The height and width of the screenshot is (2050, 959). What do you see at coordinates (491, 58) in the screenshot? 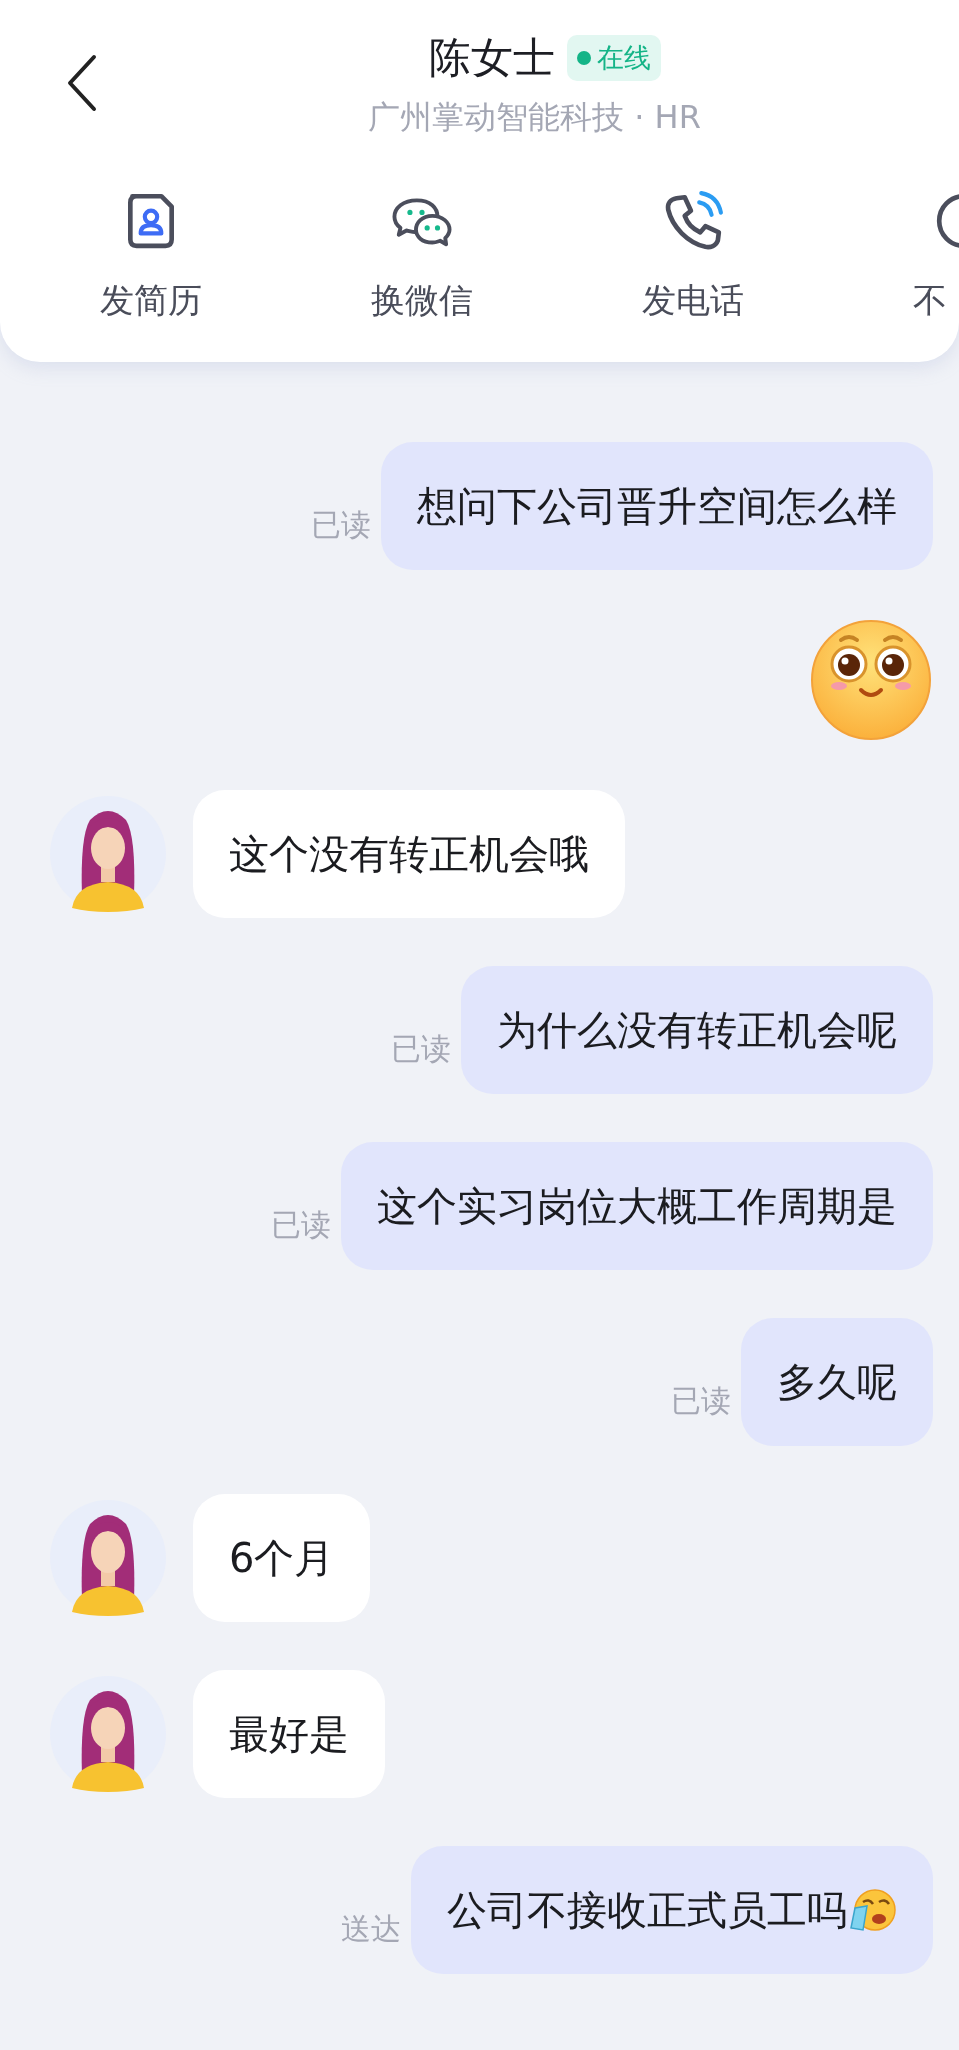
I see `contact-name: 陈女士` at bounding box center [491, 58].